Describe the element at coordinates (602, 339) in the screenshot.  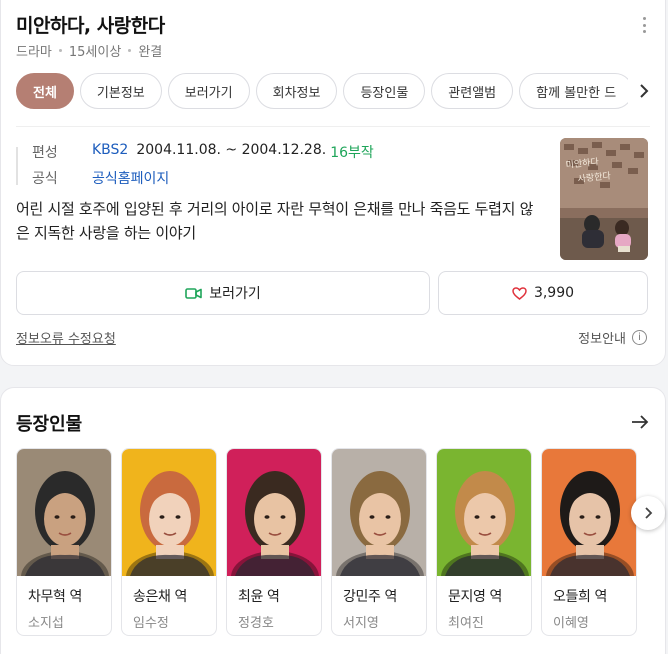
I see `info-notice-label: 정보안내` at that location.